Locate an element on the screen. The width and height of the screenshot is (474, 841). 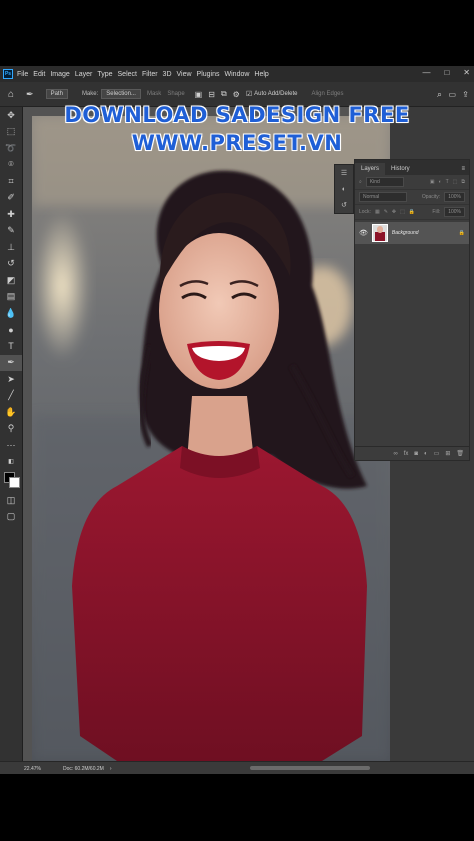
menu-help: Help is located at coordinates (261, 74).